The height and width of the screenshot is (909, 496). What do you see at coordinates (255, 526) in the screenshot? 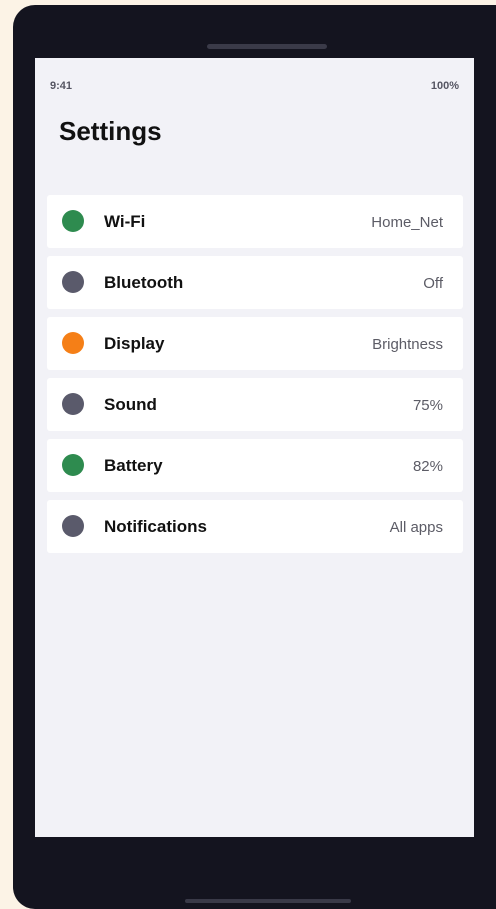
I see `settings-row-notifications: Notifications All apps` at bounding box center [255, 526].